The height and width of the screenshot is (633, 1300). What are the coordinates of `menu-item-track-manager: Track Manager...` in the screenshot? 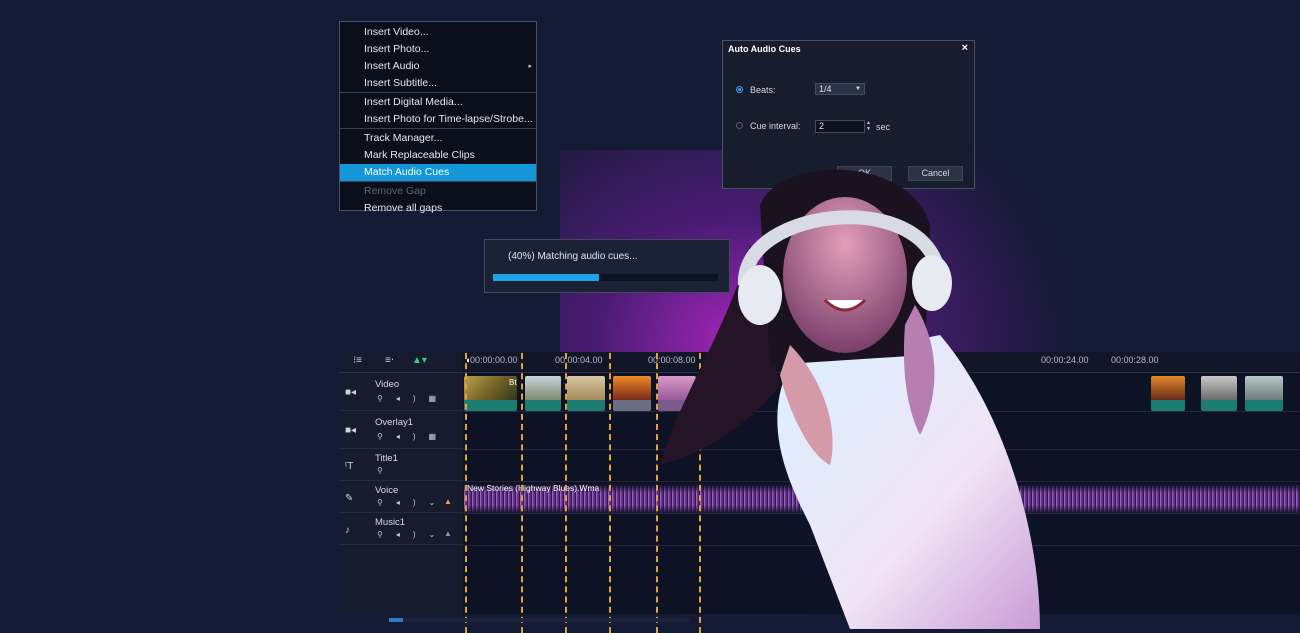 It's located at (438, 138).